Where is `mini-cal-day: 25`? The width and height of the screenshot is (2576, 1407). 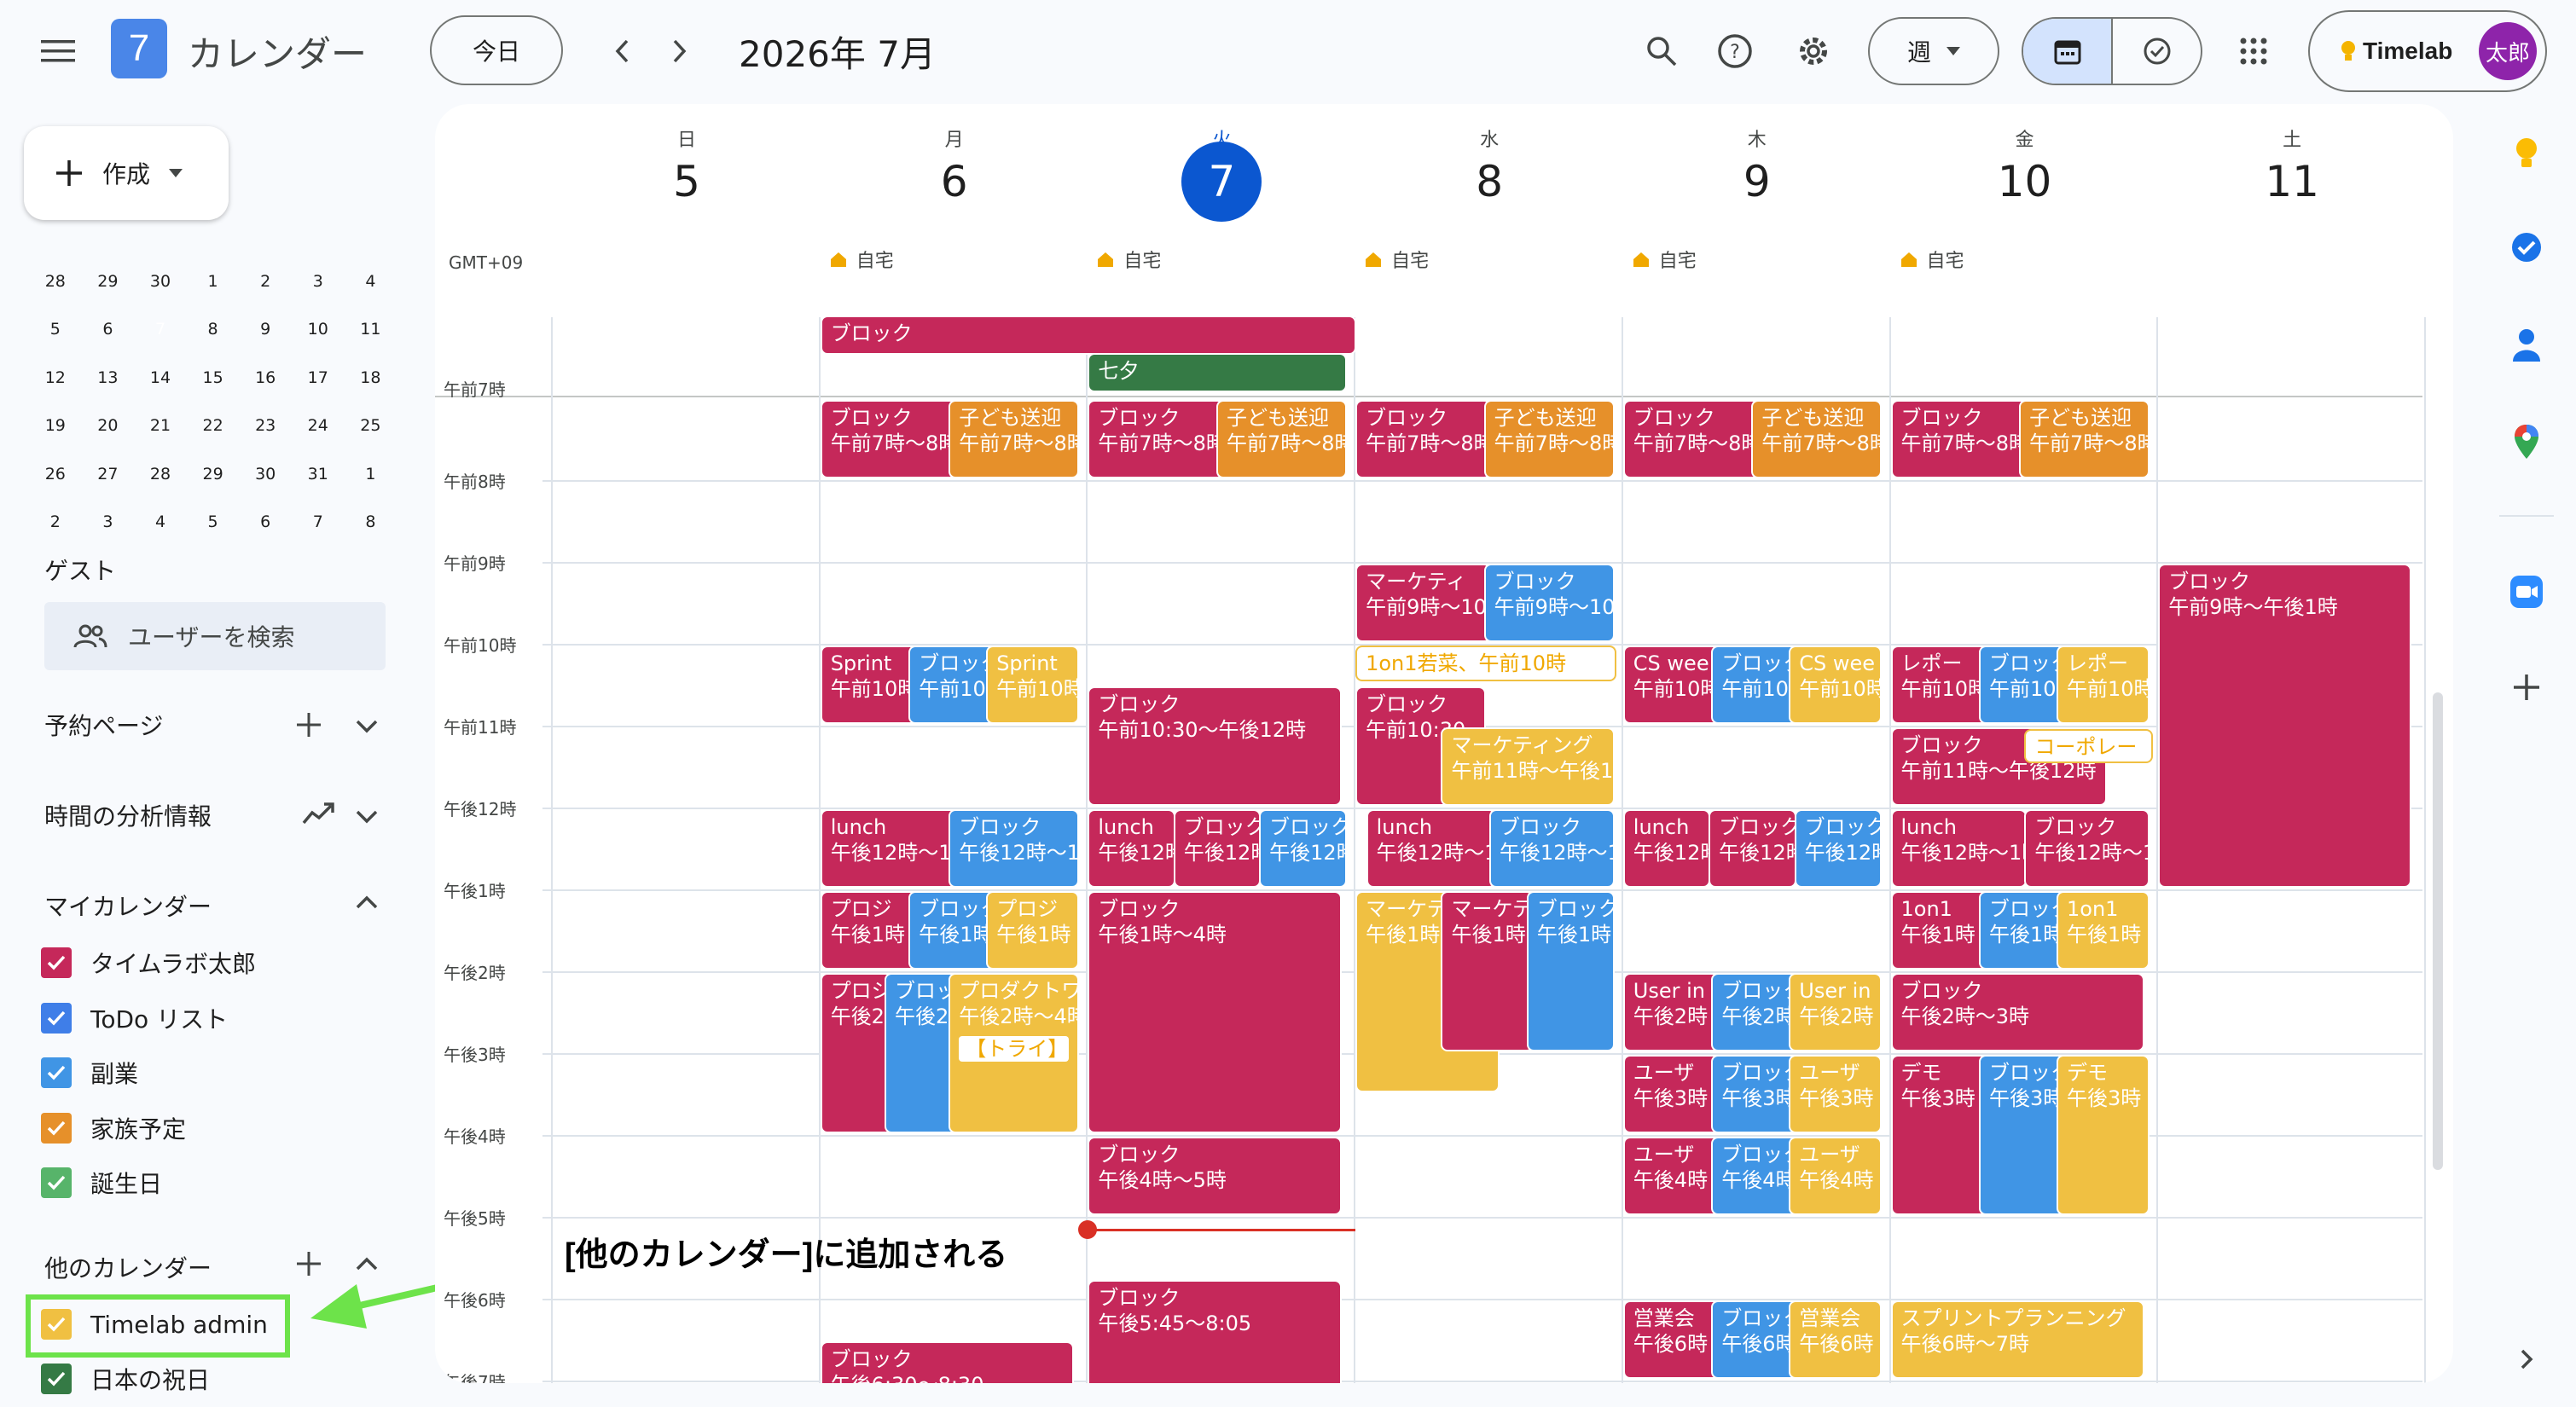
mini-cal-day: 25 is located at coordinates (371, 426).